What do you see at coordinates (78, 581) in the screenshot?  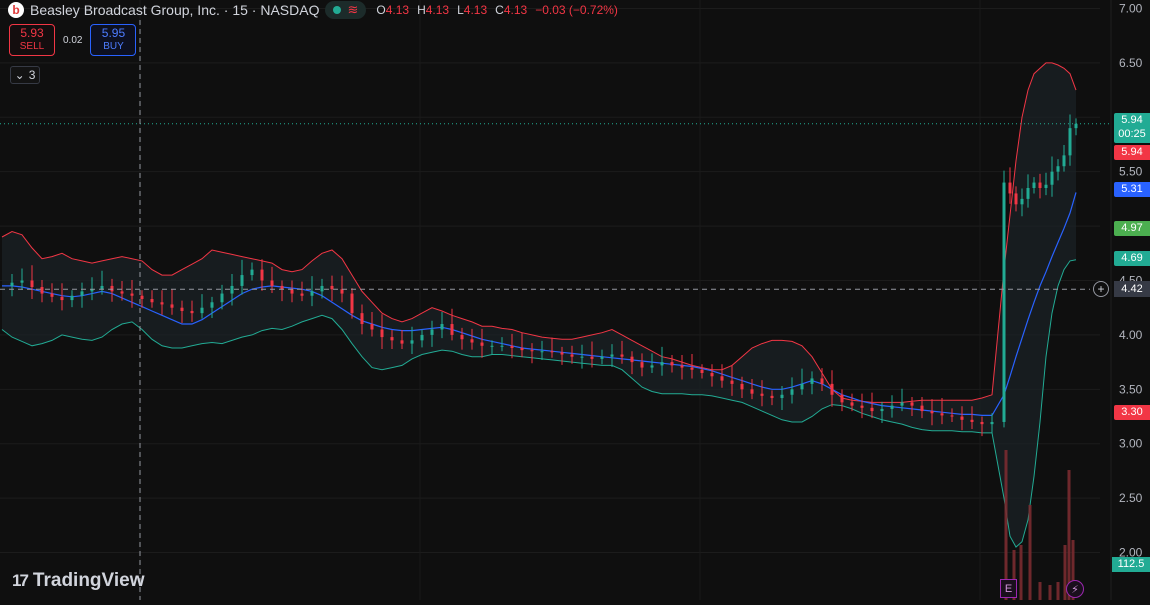 I see `tradingview-logo: 17 TradingView` at bounding box center [78, 581].